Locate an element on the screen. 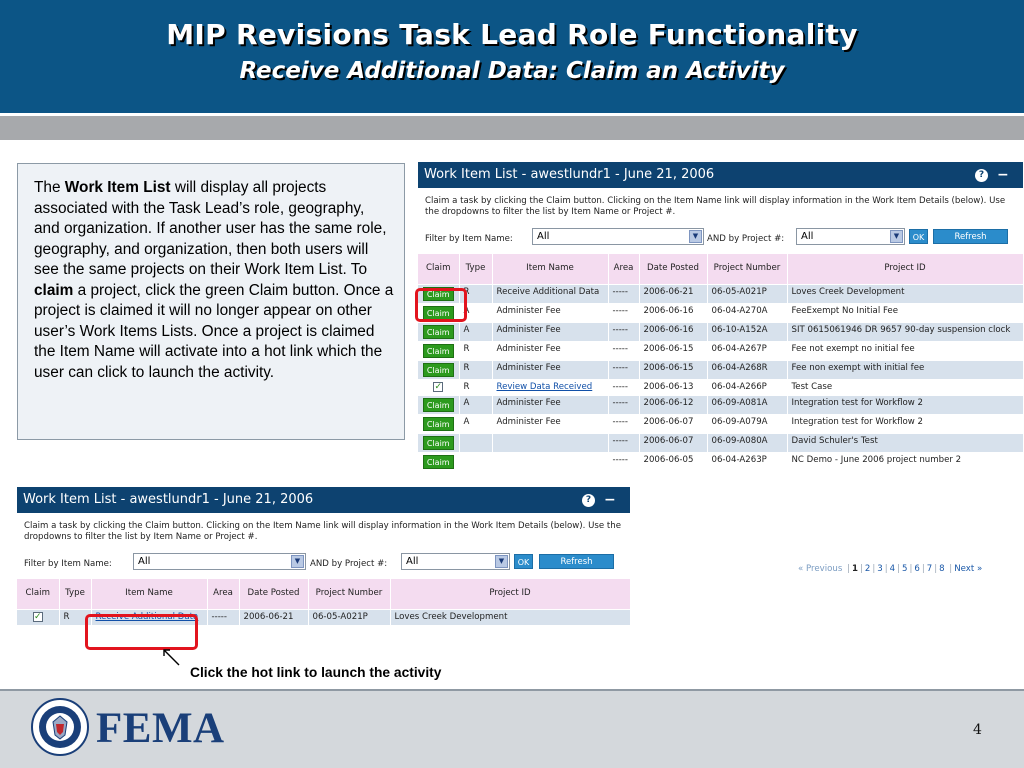  project-number-select-value: All is located at coordinates (807, 236).